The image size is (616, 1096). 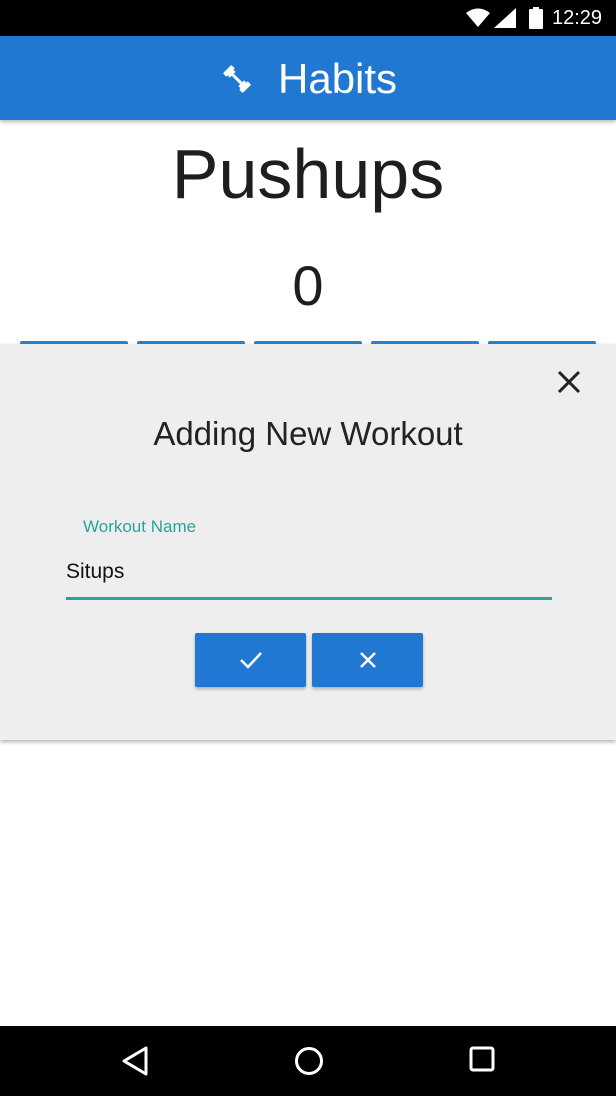 I want to click on status-bar: 12:29, so click(x=308, y=18).